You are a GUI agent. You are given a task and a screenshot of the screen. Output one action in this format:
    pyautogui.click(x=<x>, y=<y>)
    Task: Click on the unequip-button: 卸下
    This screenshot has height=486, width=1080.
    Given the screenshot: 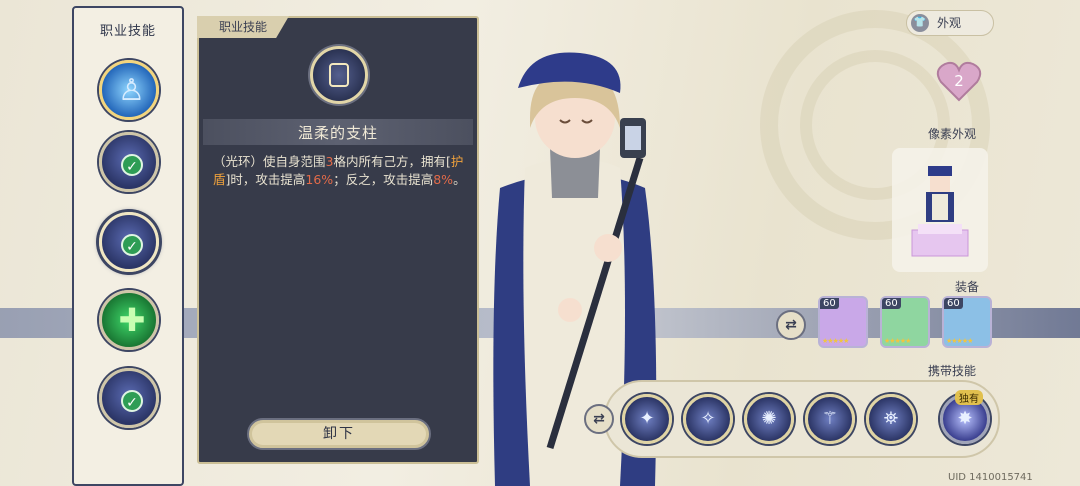 What is the action you would take?
    pyautogui.click(x=339, y=434)
    